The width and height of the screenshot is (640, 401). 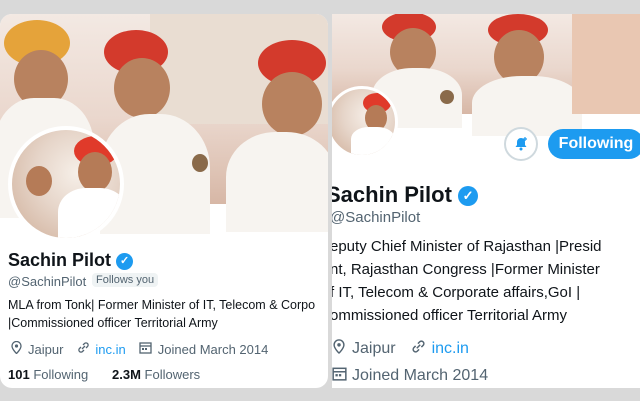 I want to click on link-icon, so click(x=83, y=349).